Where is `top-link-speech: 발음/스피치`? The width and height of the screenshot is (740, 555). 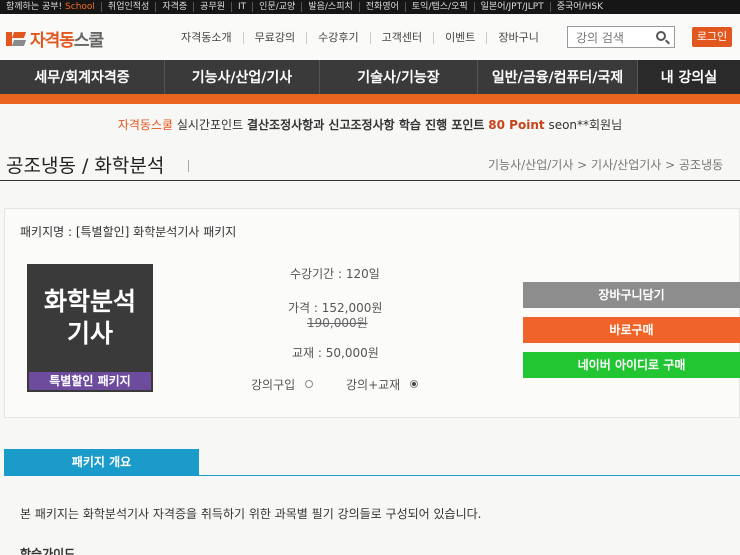 top-link-speech: 발음/스피치 is located at coordinates (331, 7).